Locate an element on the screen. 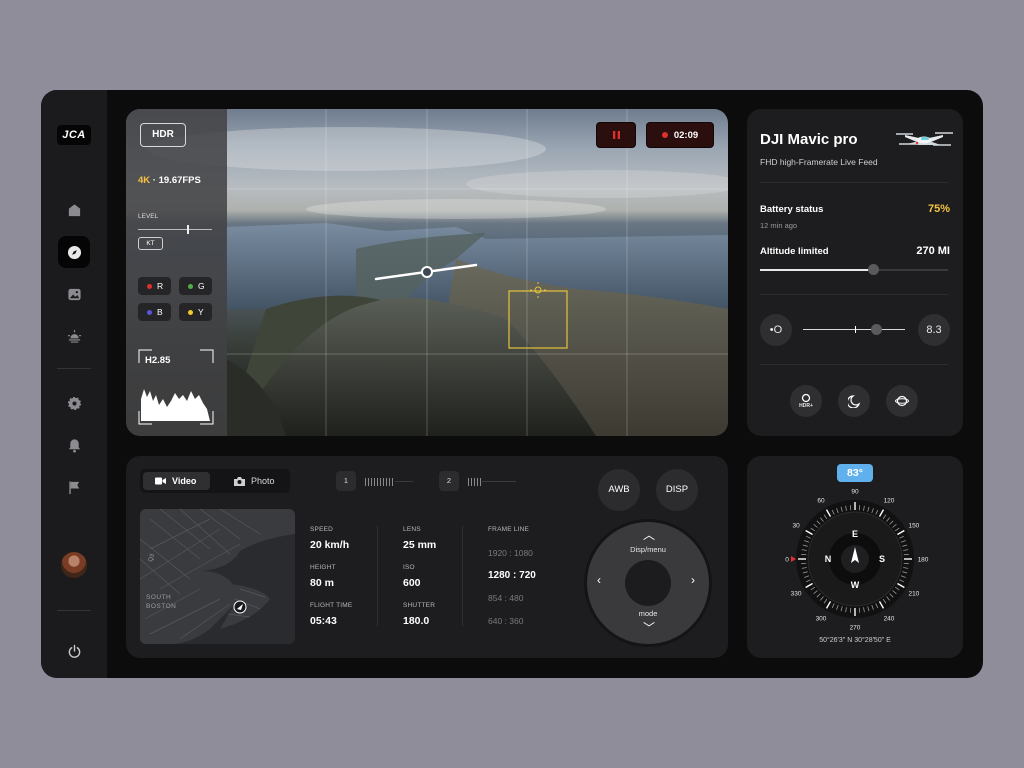  compass-icon is located at coordinates (74, 252).